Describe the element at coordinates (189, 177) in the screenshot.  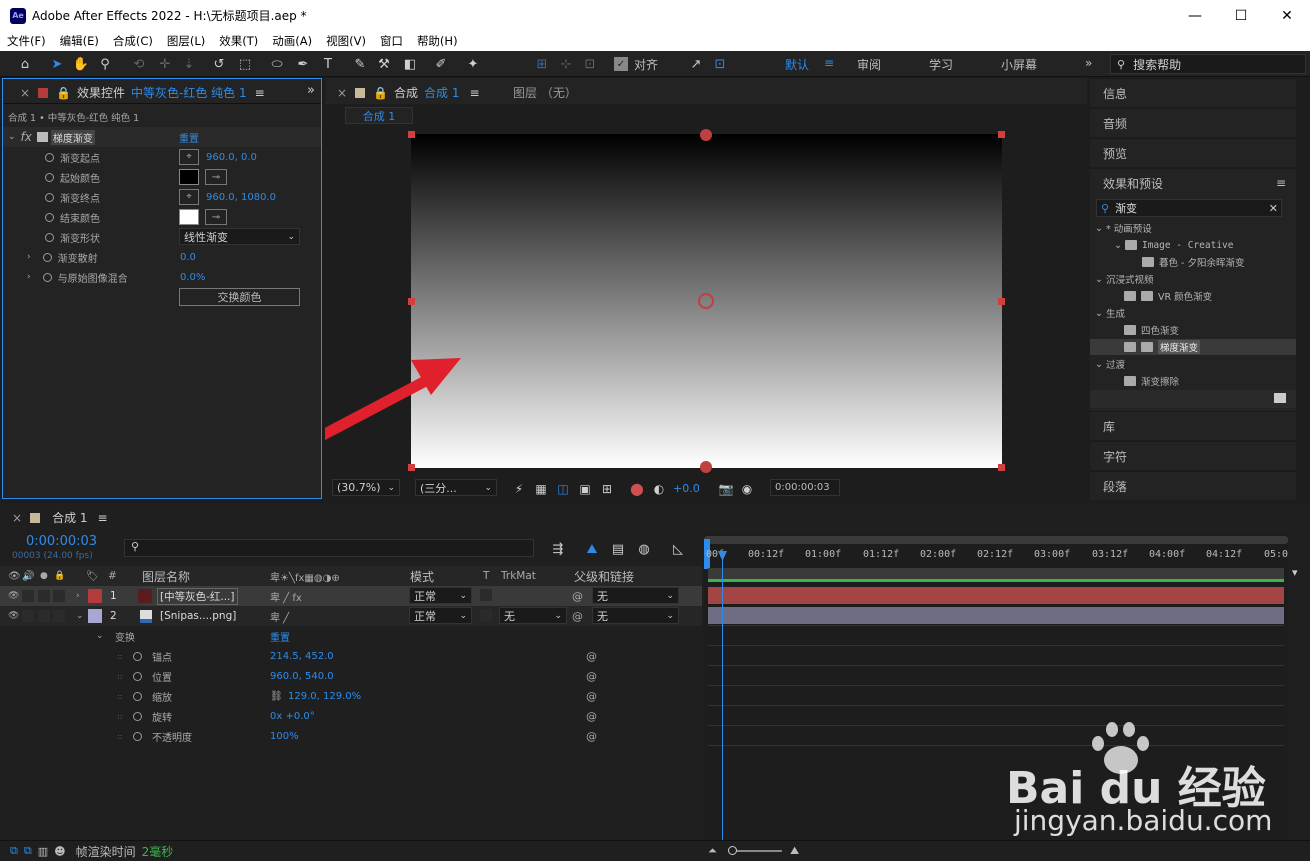
I see `start-color-swatch` at that location.